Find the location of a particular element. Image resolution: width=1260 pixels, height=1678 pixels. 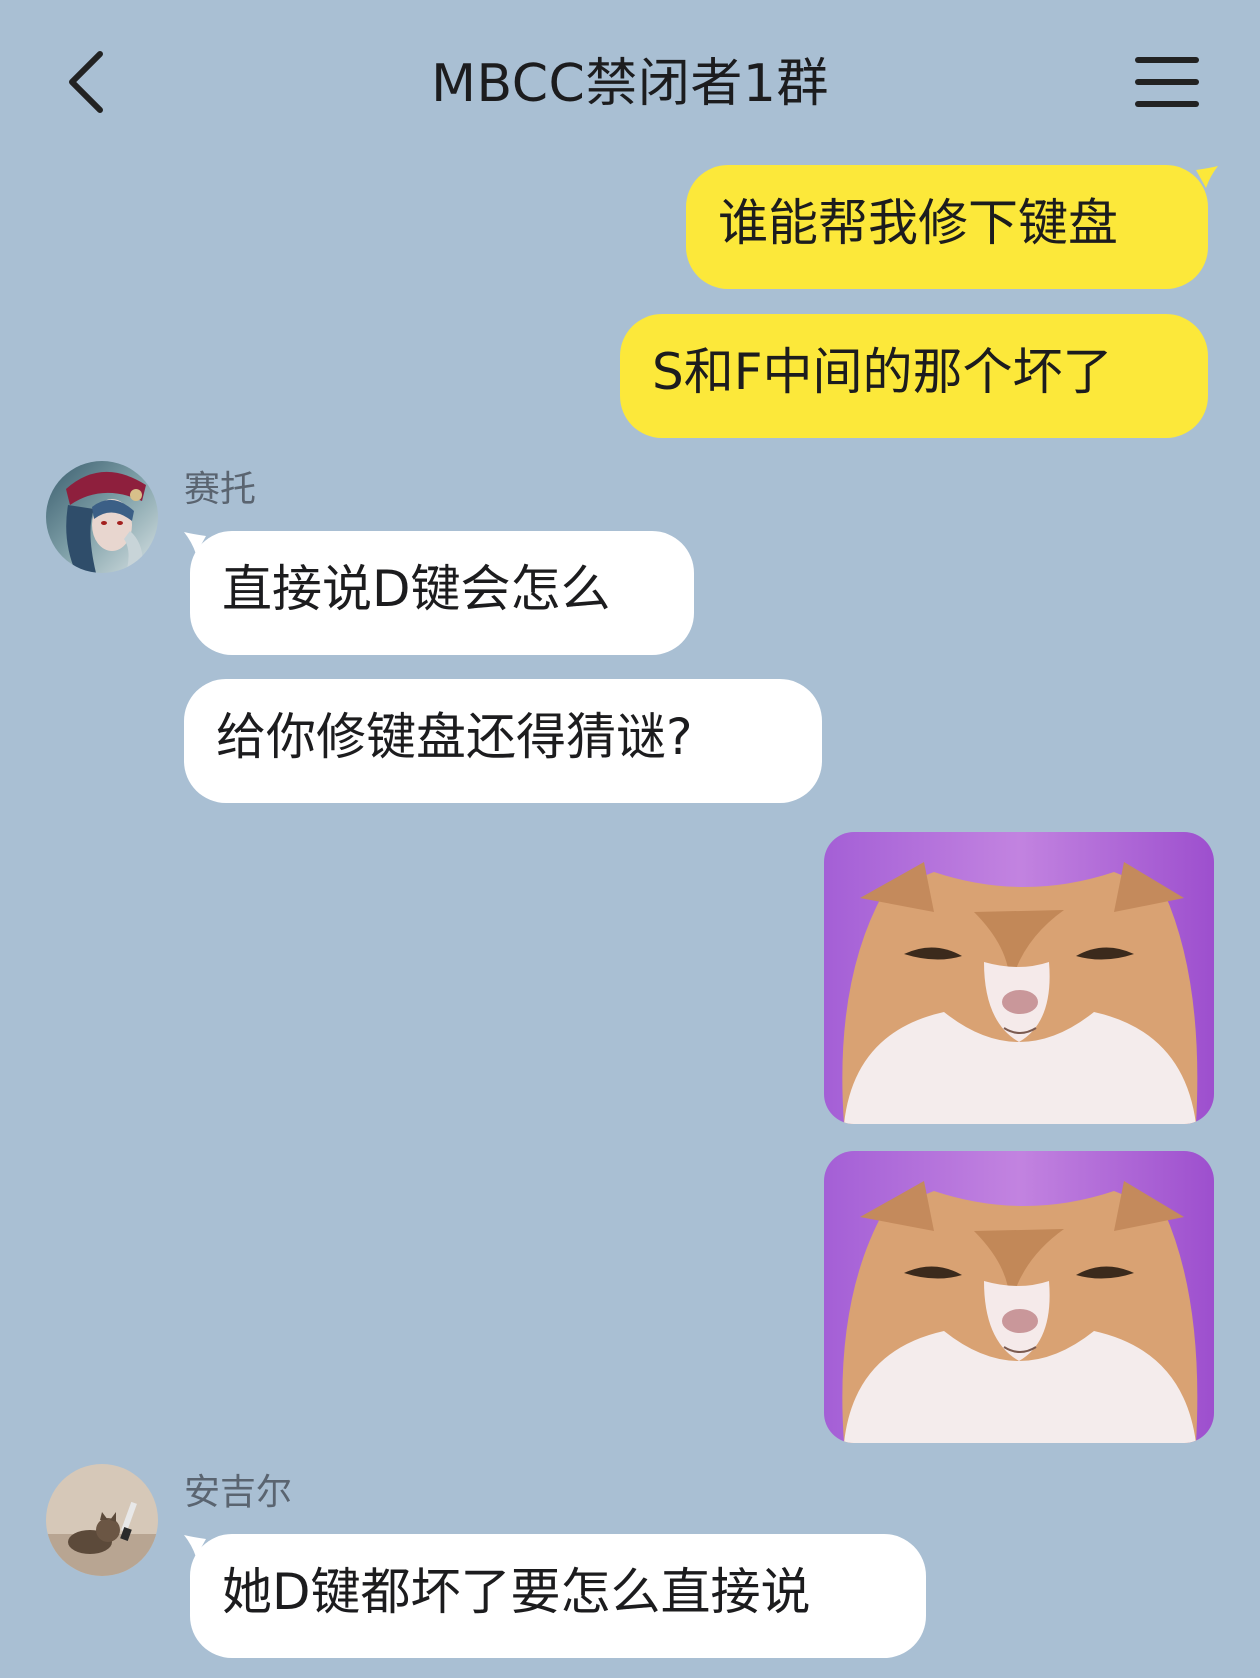

chat-title: MBCC禁闭者1群 is located at coordinates (630, 84).